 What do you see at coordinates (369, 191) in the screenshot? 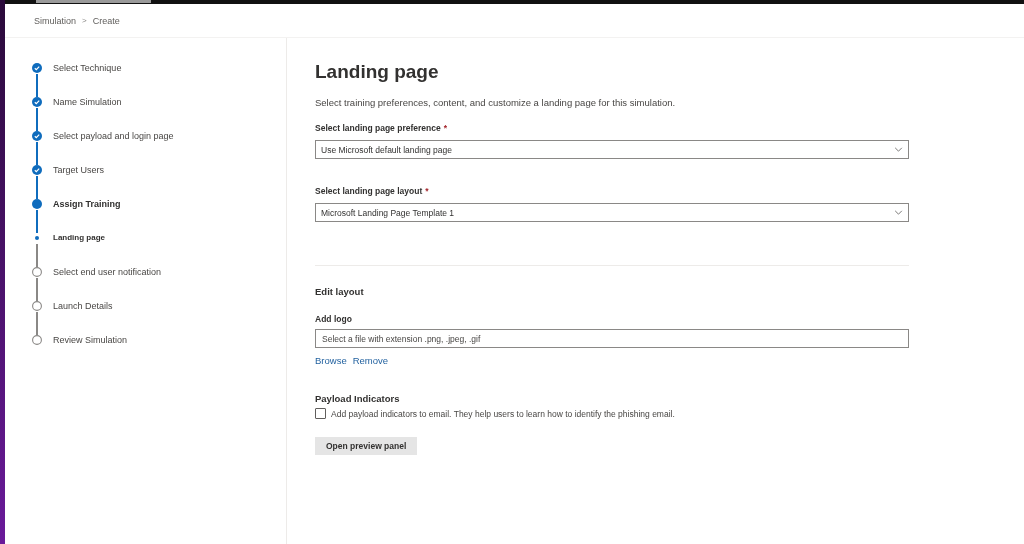
I see `field-label: Select landing page layout` at bounding box center [369, 191].